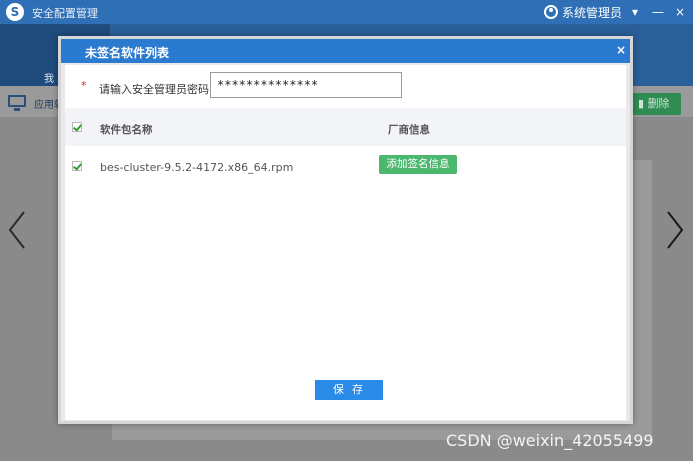 Image resolution: width=693 pixels, height=461 pixels. I want to click on column-header-vendor: 厂商信息, so click(409, 130).